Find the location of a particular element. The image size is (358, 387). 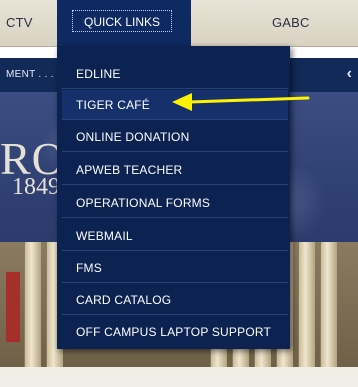

menu-item-off-campus-laptop-support: OFF CAMPUS LAPTOP SUPPORT is located at coordinates (175, 332).